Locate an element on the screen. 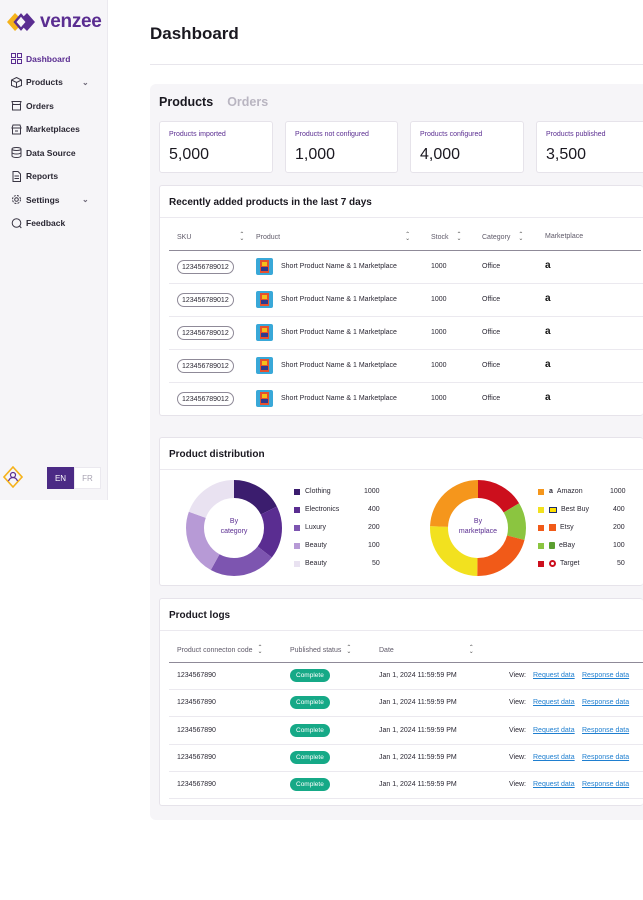 This screenshot has height=900, width=643. chat-icon is located at coordinates (16, 223).